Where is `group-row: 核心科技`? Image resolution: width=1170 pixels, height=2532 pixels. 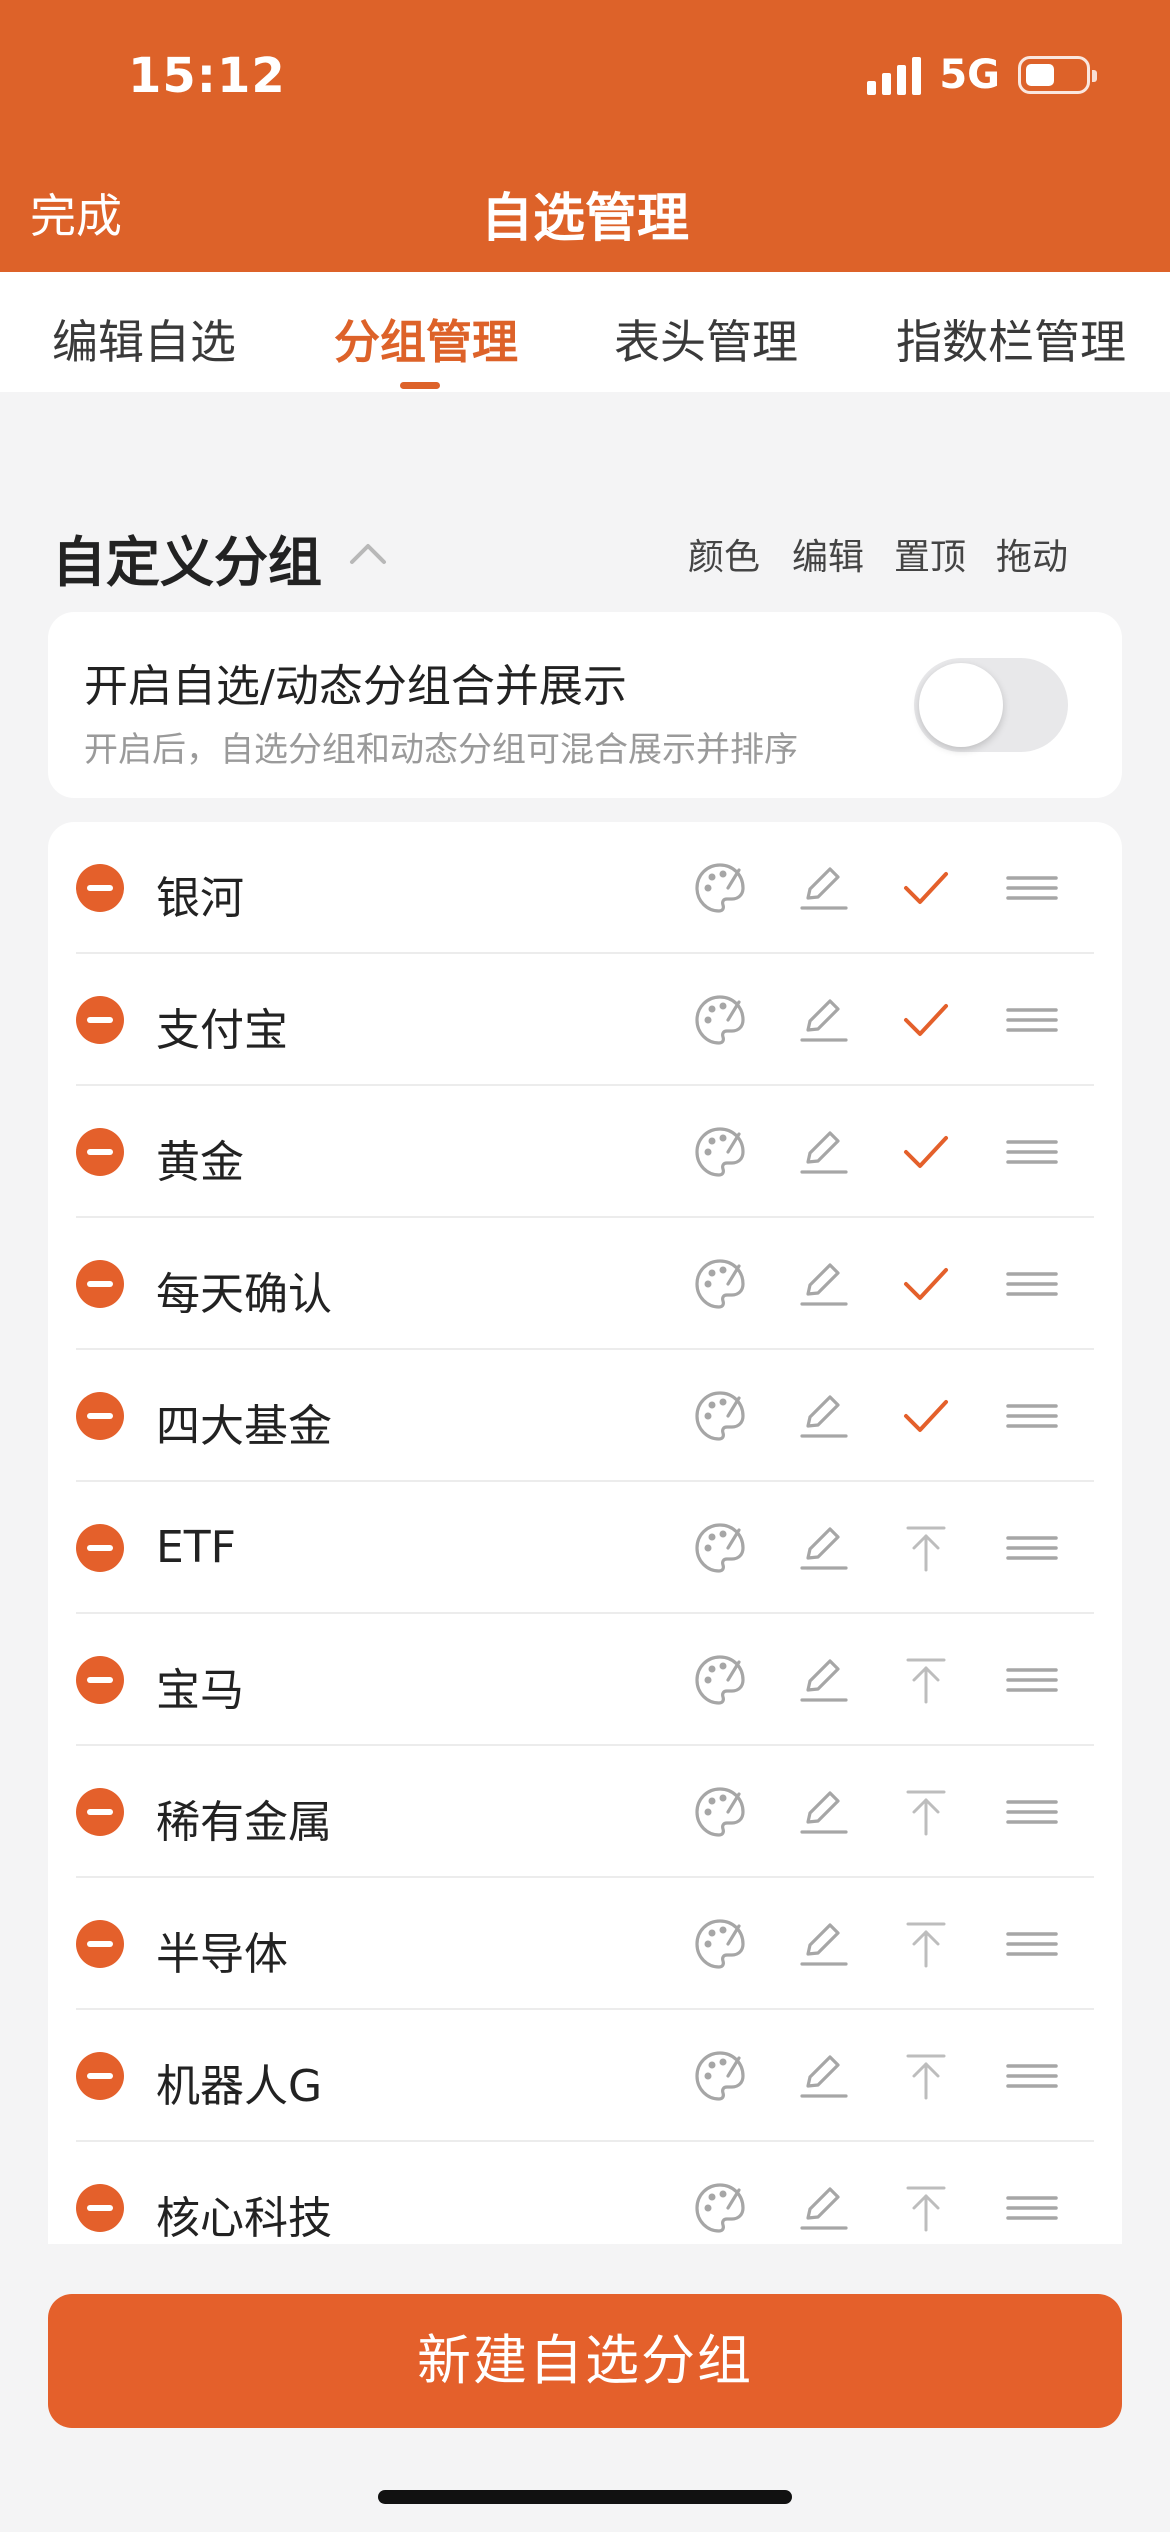
group-row: 核心科技 is located at coordinates (585, 2193).